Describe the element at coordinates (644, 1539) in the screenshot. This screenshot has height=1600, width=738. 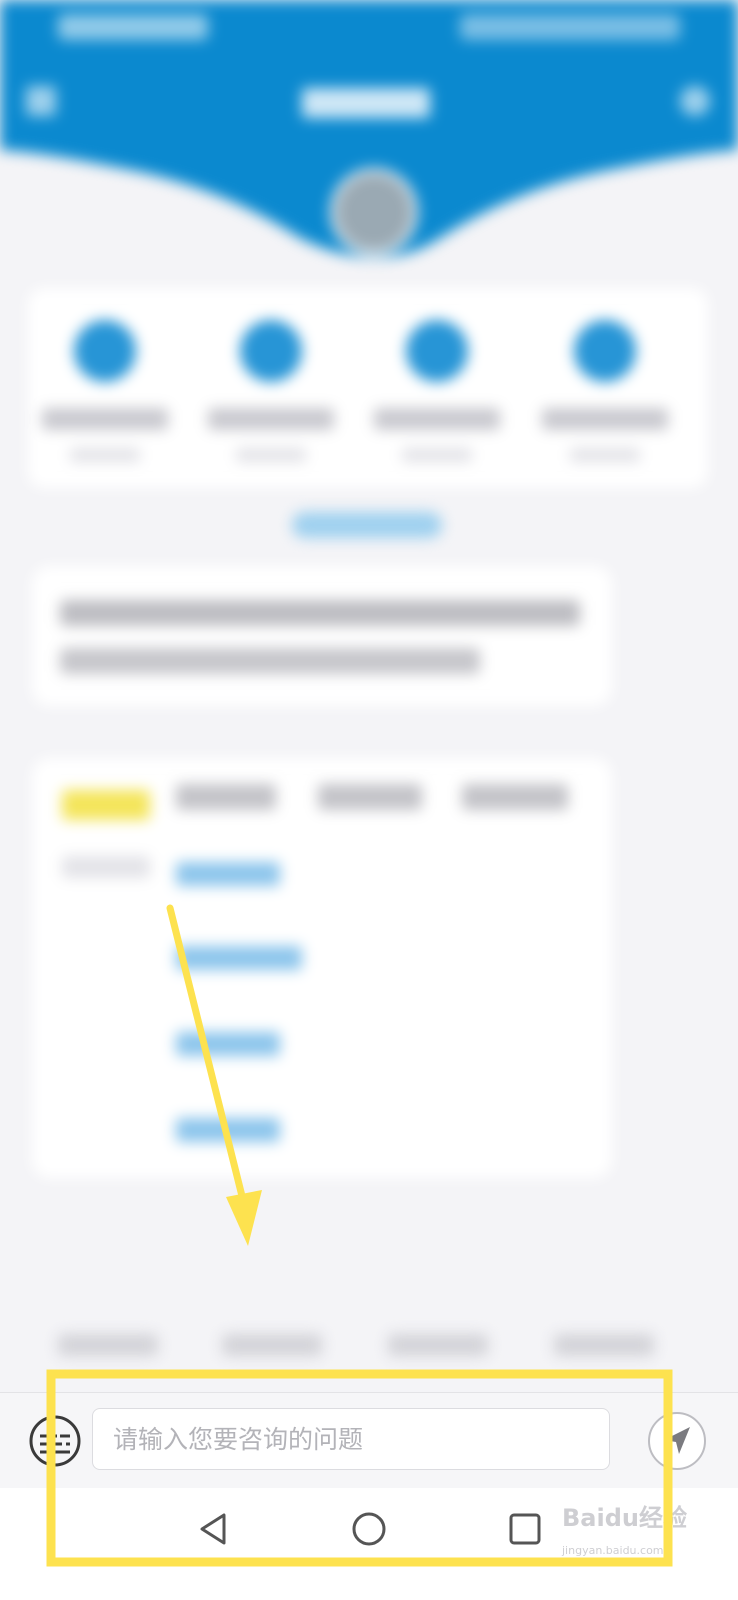
I see `baidu-jingyan-watermark: Baidu经验 jingyan.baidu.com` at that location.